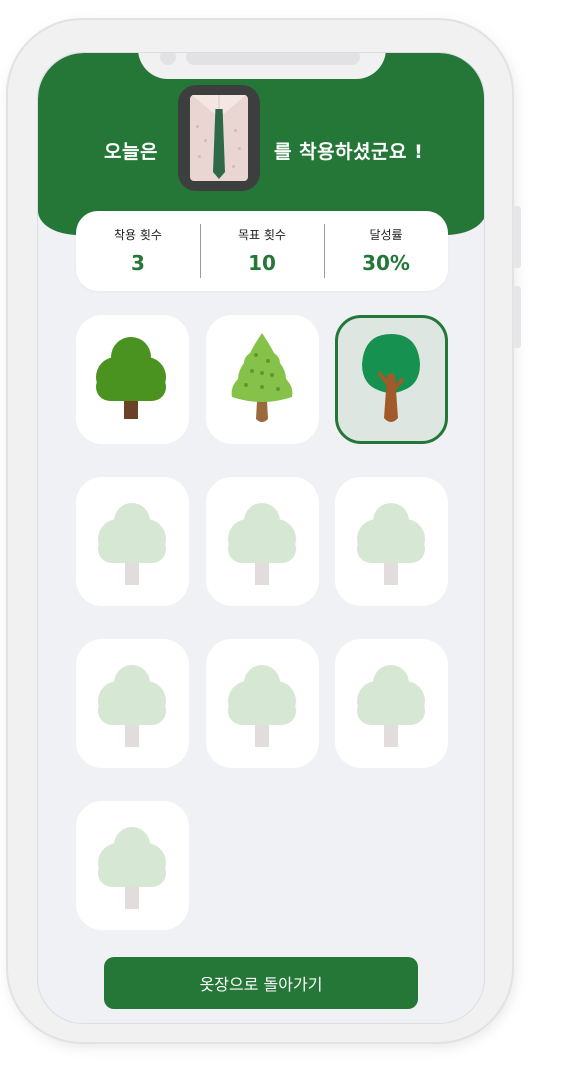 This screenshot has height=1078, width=570. I want to click on stat-achievement-rate: 달성률 30%, so click(386, 251).